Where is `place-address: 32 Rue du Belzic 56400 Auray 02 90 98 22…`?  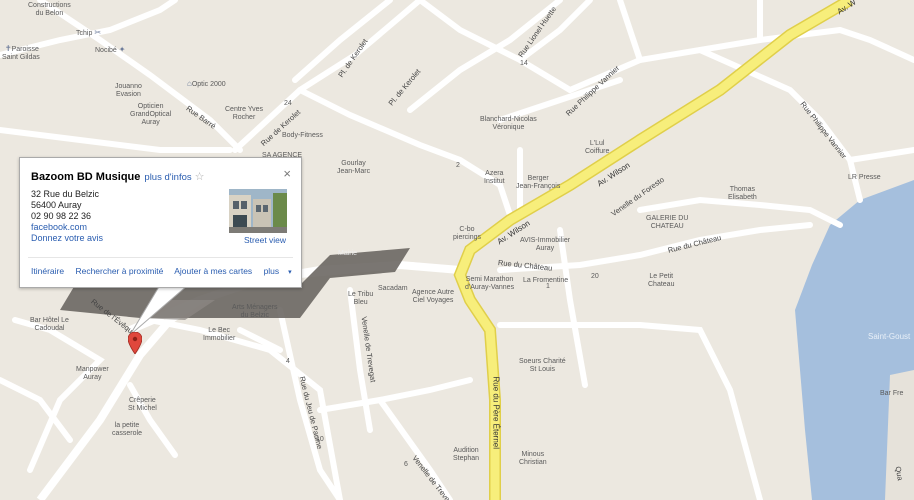 place-address: 32 Rue du Belzic 56400 Auray 02 90 98 22… is located at coordinates (67, 216).